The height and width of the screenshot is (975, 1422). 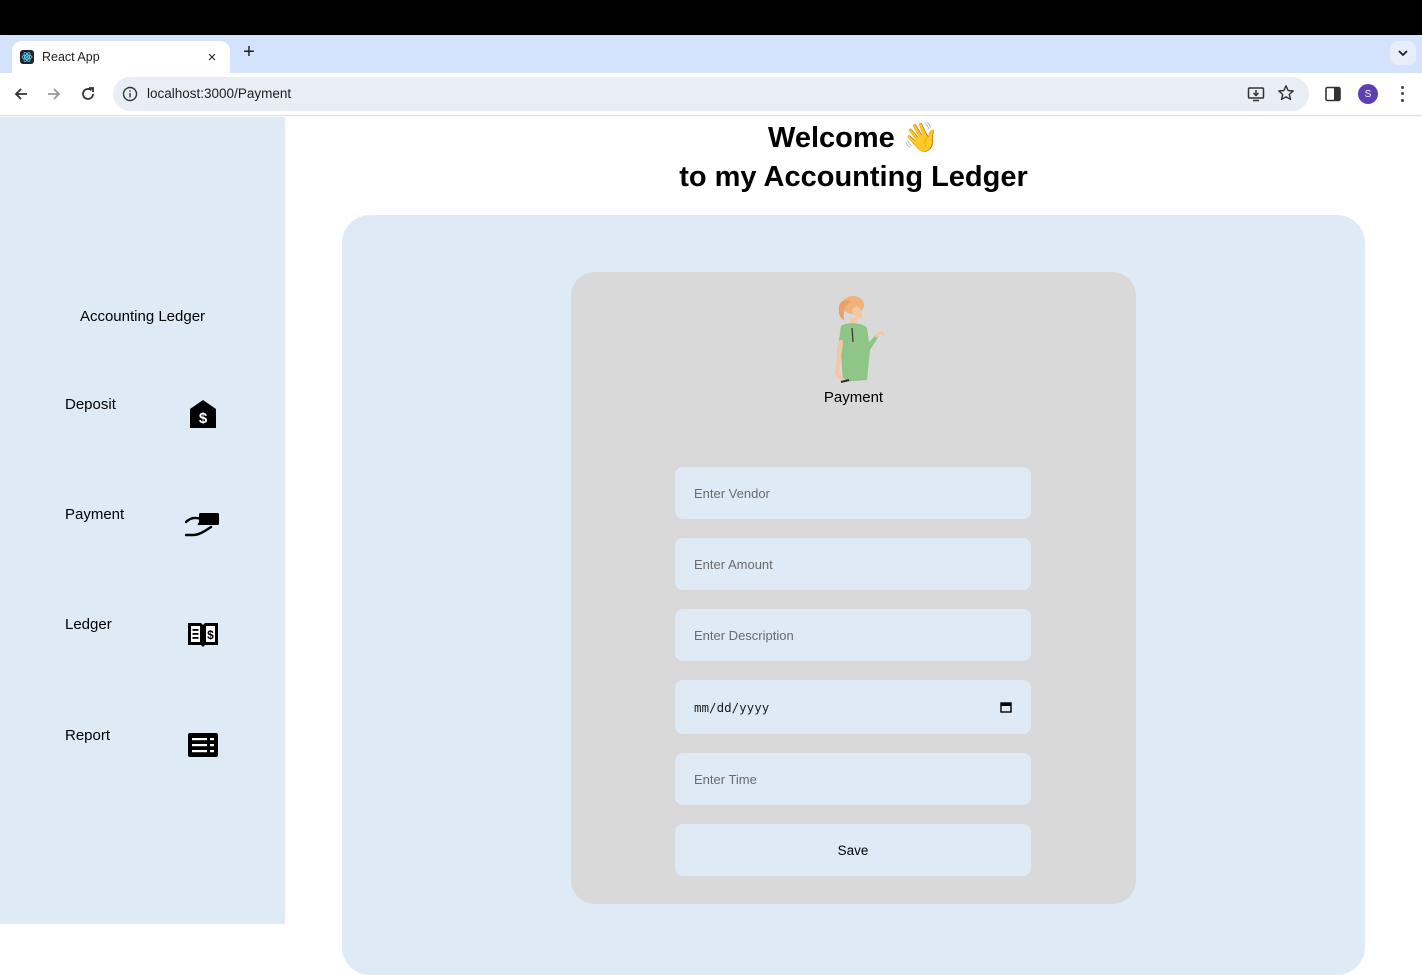 What do you see at coordinates (249, 52) in the screenshot?
I see `new-tab-button: +` at bounding box center [249, 52].